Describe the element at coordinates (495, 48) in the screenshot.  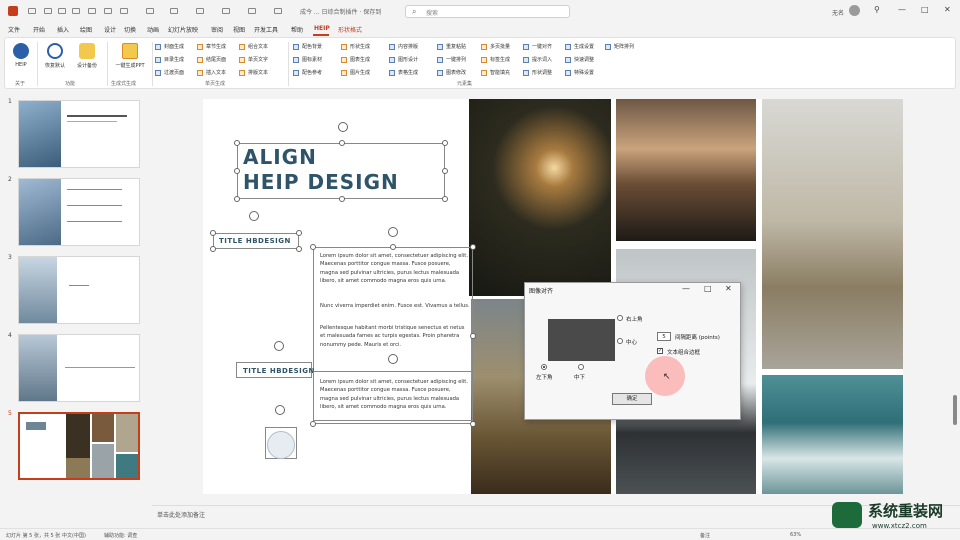
I see `ribbon-item: 多页批量` at that location.